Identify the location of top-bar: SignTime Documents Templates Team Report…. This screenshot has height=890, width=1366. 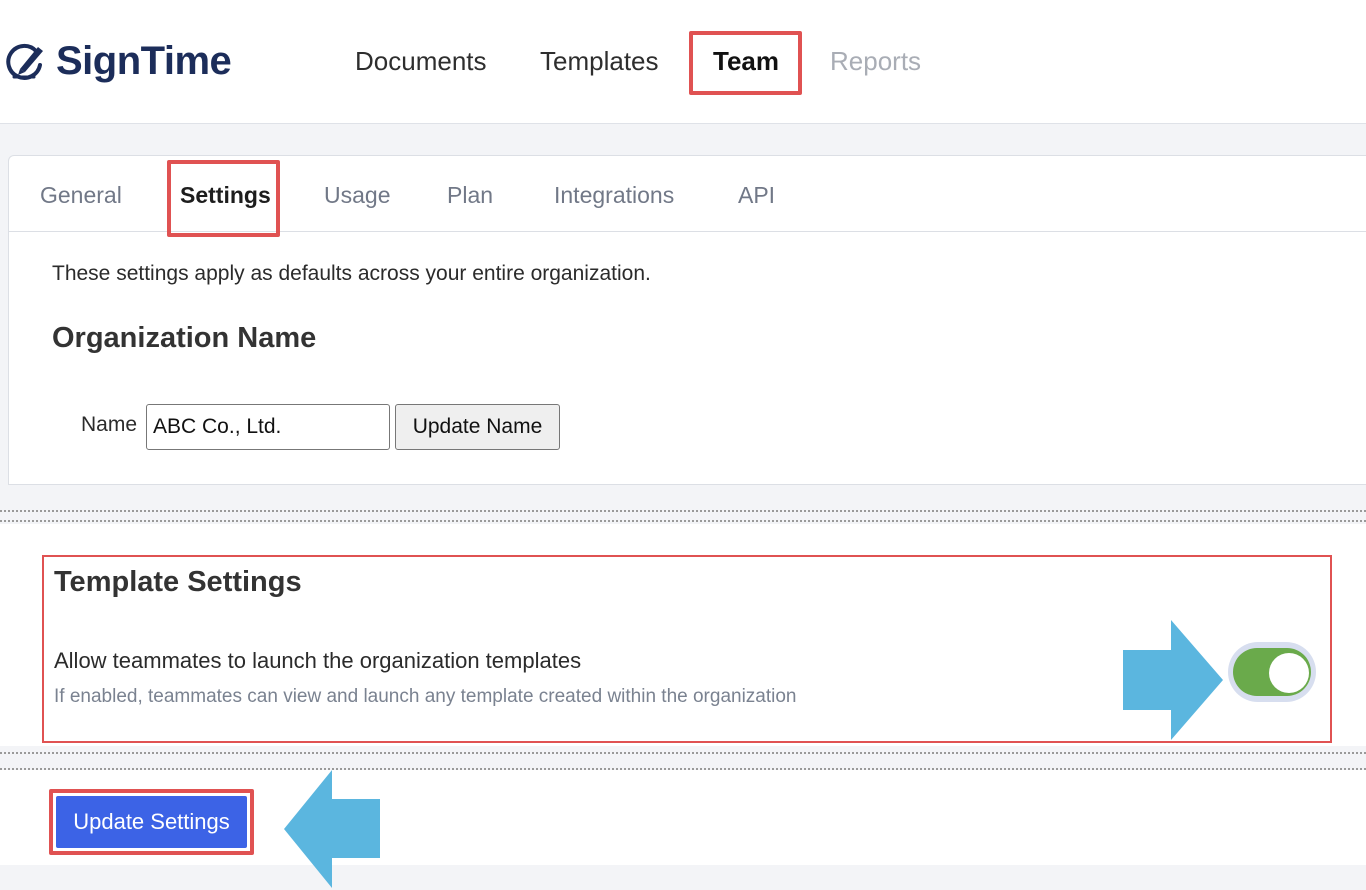
(683, 62).